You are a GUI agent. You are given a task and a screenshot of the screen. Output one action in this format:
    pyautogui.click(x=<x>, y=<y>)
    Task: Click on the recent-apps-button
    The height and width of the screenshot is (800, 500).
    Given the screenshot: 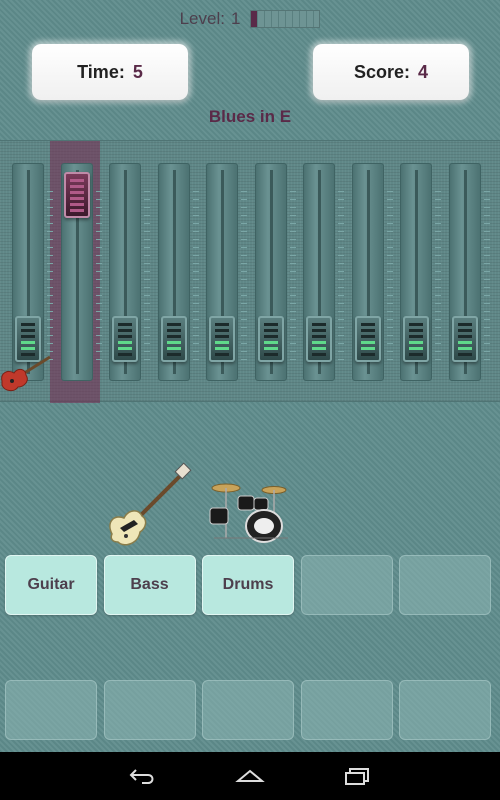 What is the action you would take?
    pyautogui.click(x=357, y=776)
    